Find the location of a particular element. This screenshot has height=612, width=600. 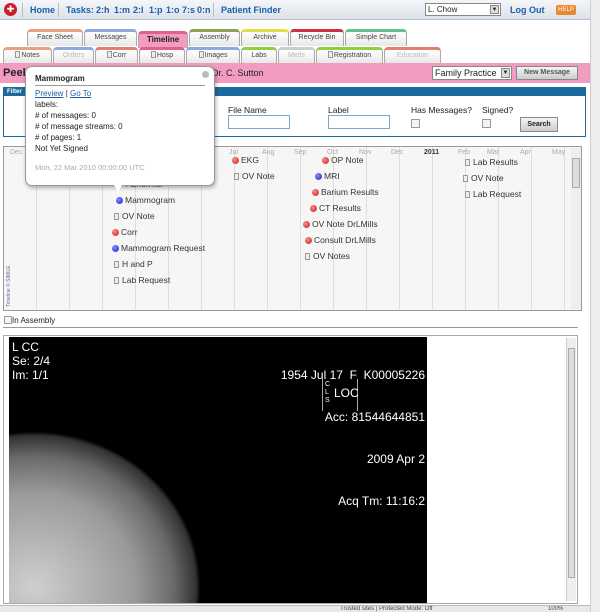

month-label: May is located at coordinates (559, 152).